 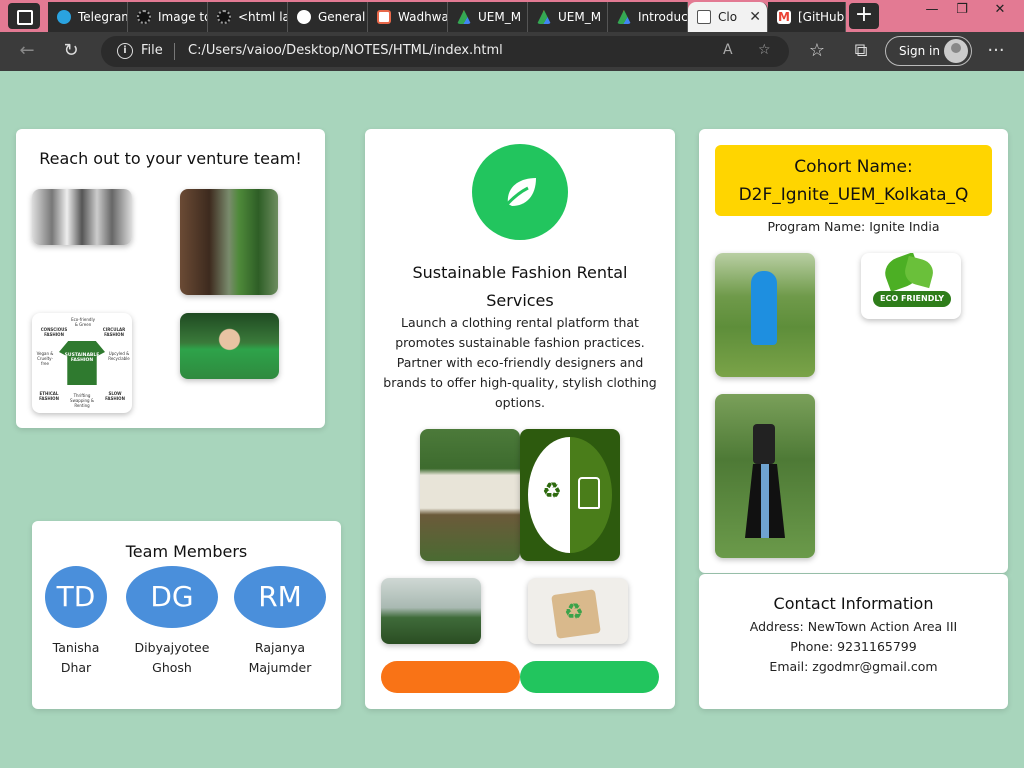 I want to click on contact-phone: Phone: 9231165799, so click(x=853, y=647).